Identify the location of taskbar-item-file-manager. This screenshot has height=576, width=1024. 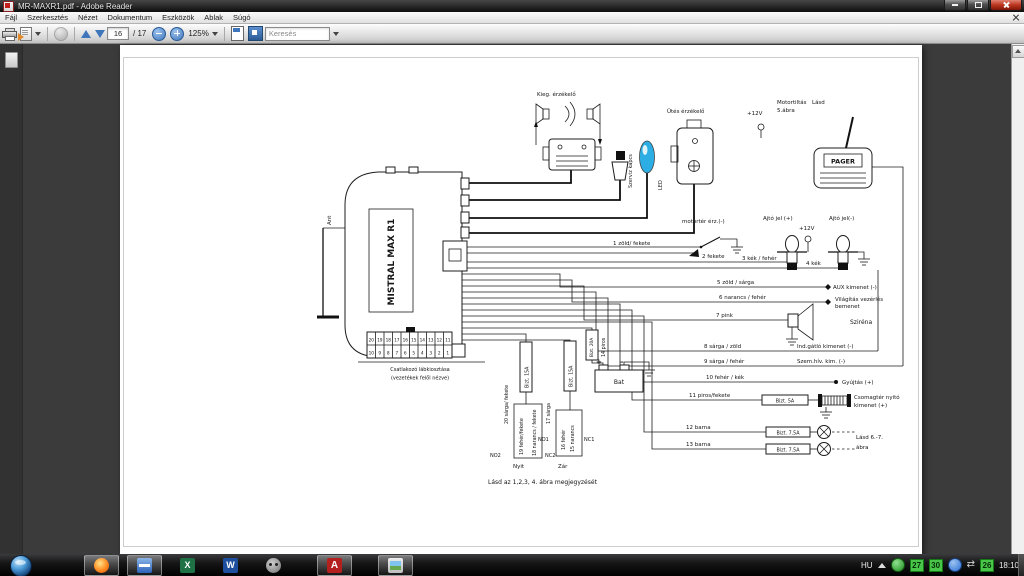
(144, 565).